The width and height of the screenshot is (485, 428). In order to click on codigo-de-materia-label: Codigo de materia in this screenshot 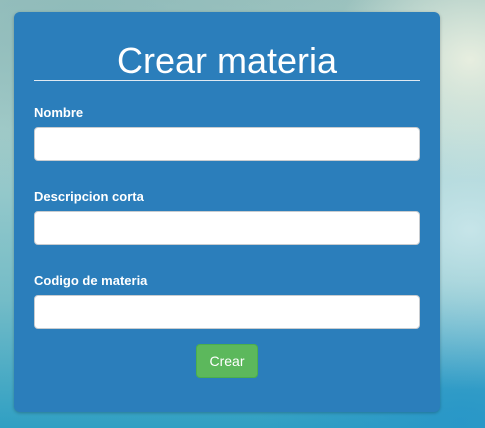, I will do `click(91, 280)`.